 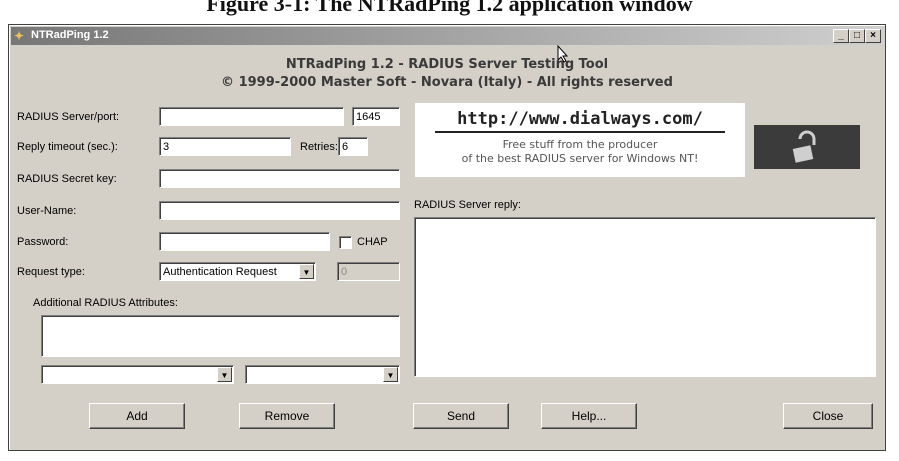 What do you see at coordinates (828, 416) in the screenshot?
I see `close-button: Close` at bounding box center [828, 416].